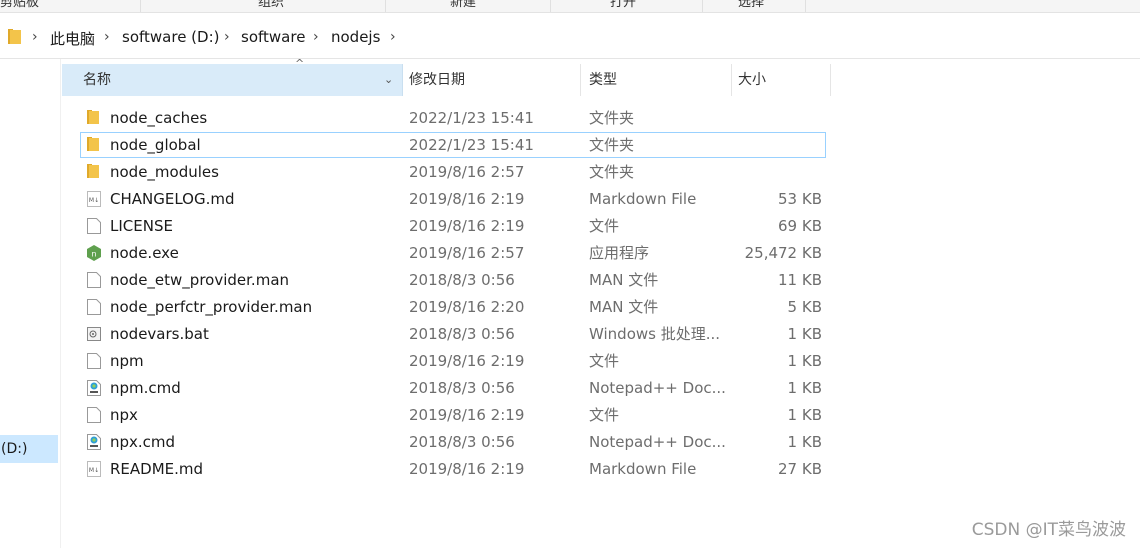 The height and width of the screenshot is (548, 1140). Describe the element at coordinates (453, 361) in the screenshot. I see `file-row: npm 2019/8/16 2:19 文件 1 KB` at that location.